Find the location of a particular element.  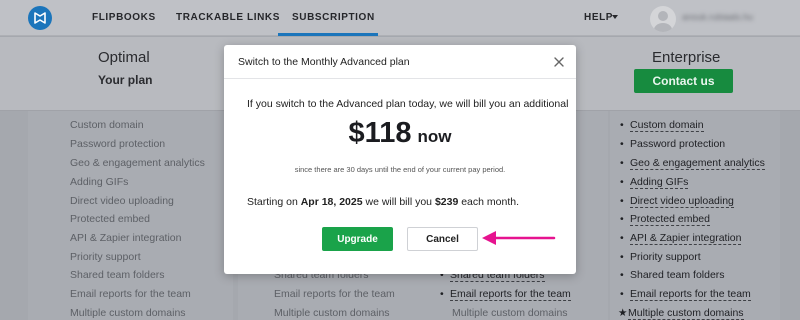

help-menu: HELP is located at coordinates (598, 17).